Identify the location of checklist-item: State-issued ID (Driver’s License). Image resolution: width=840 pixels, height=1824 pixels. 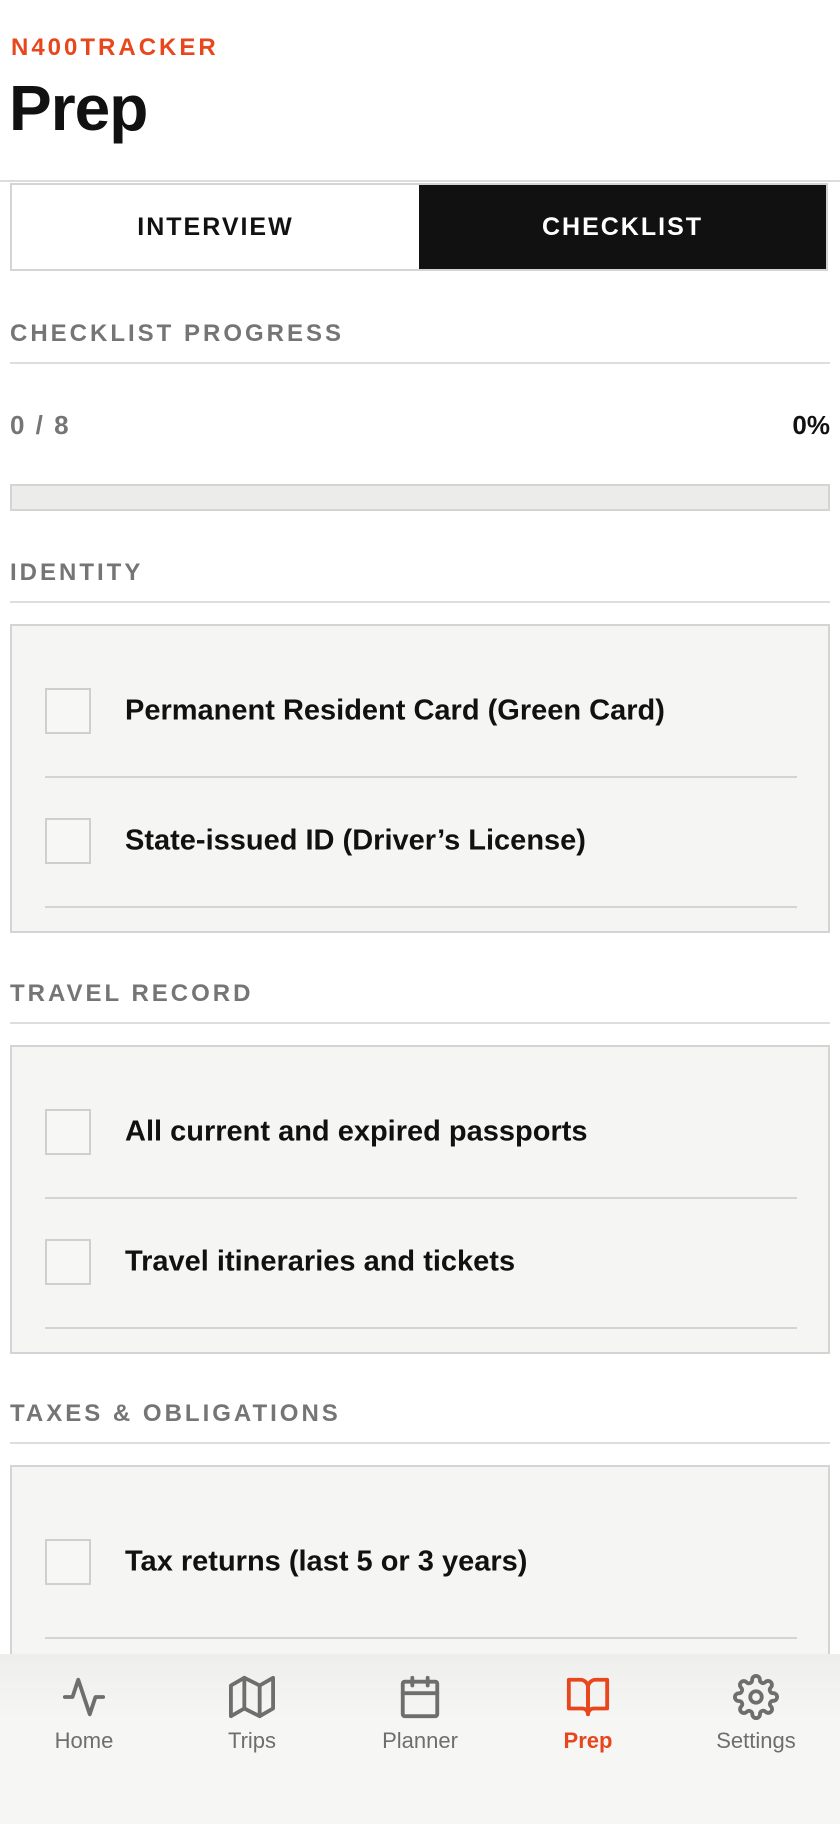
(421, 842).